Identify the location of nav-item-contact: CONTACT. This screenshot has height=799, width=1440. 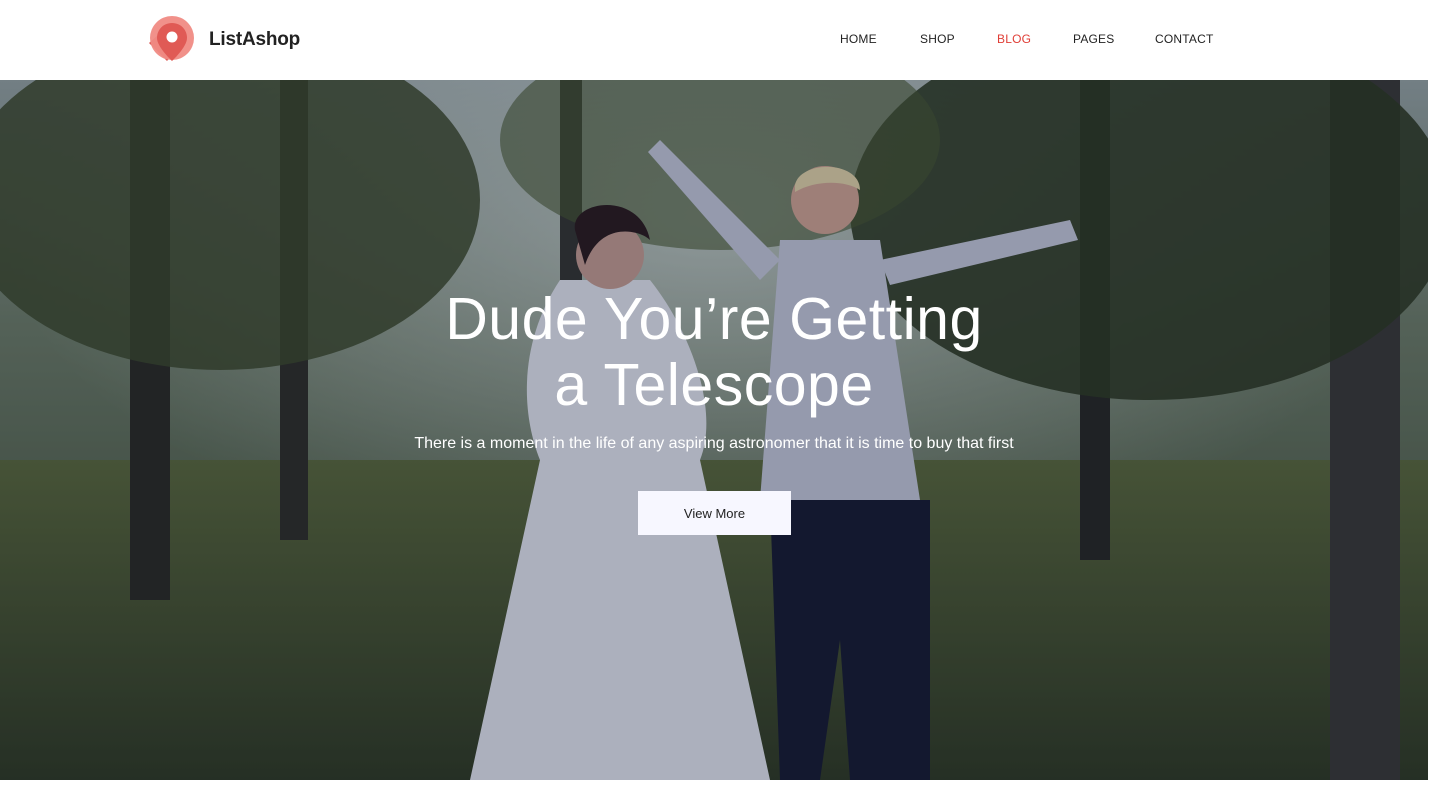
(1184, 39).